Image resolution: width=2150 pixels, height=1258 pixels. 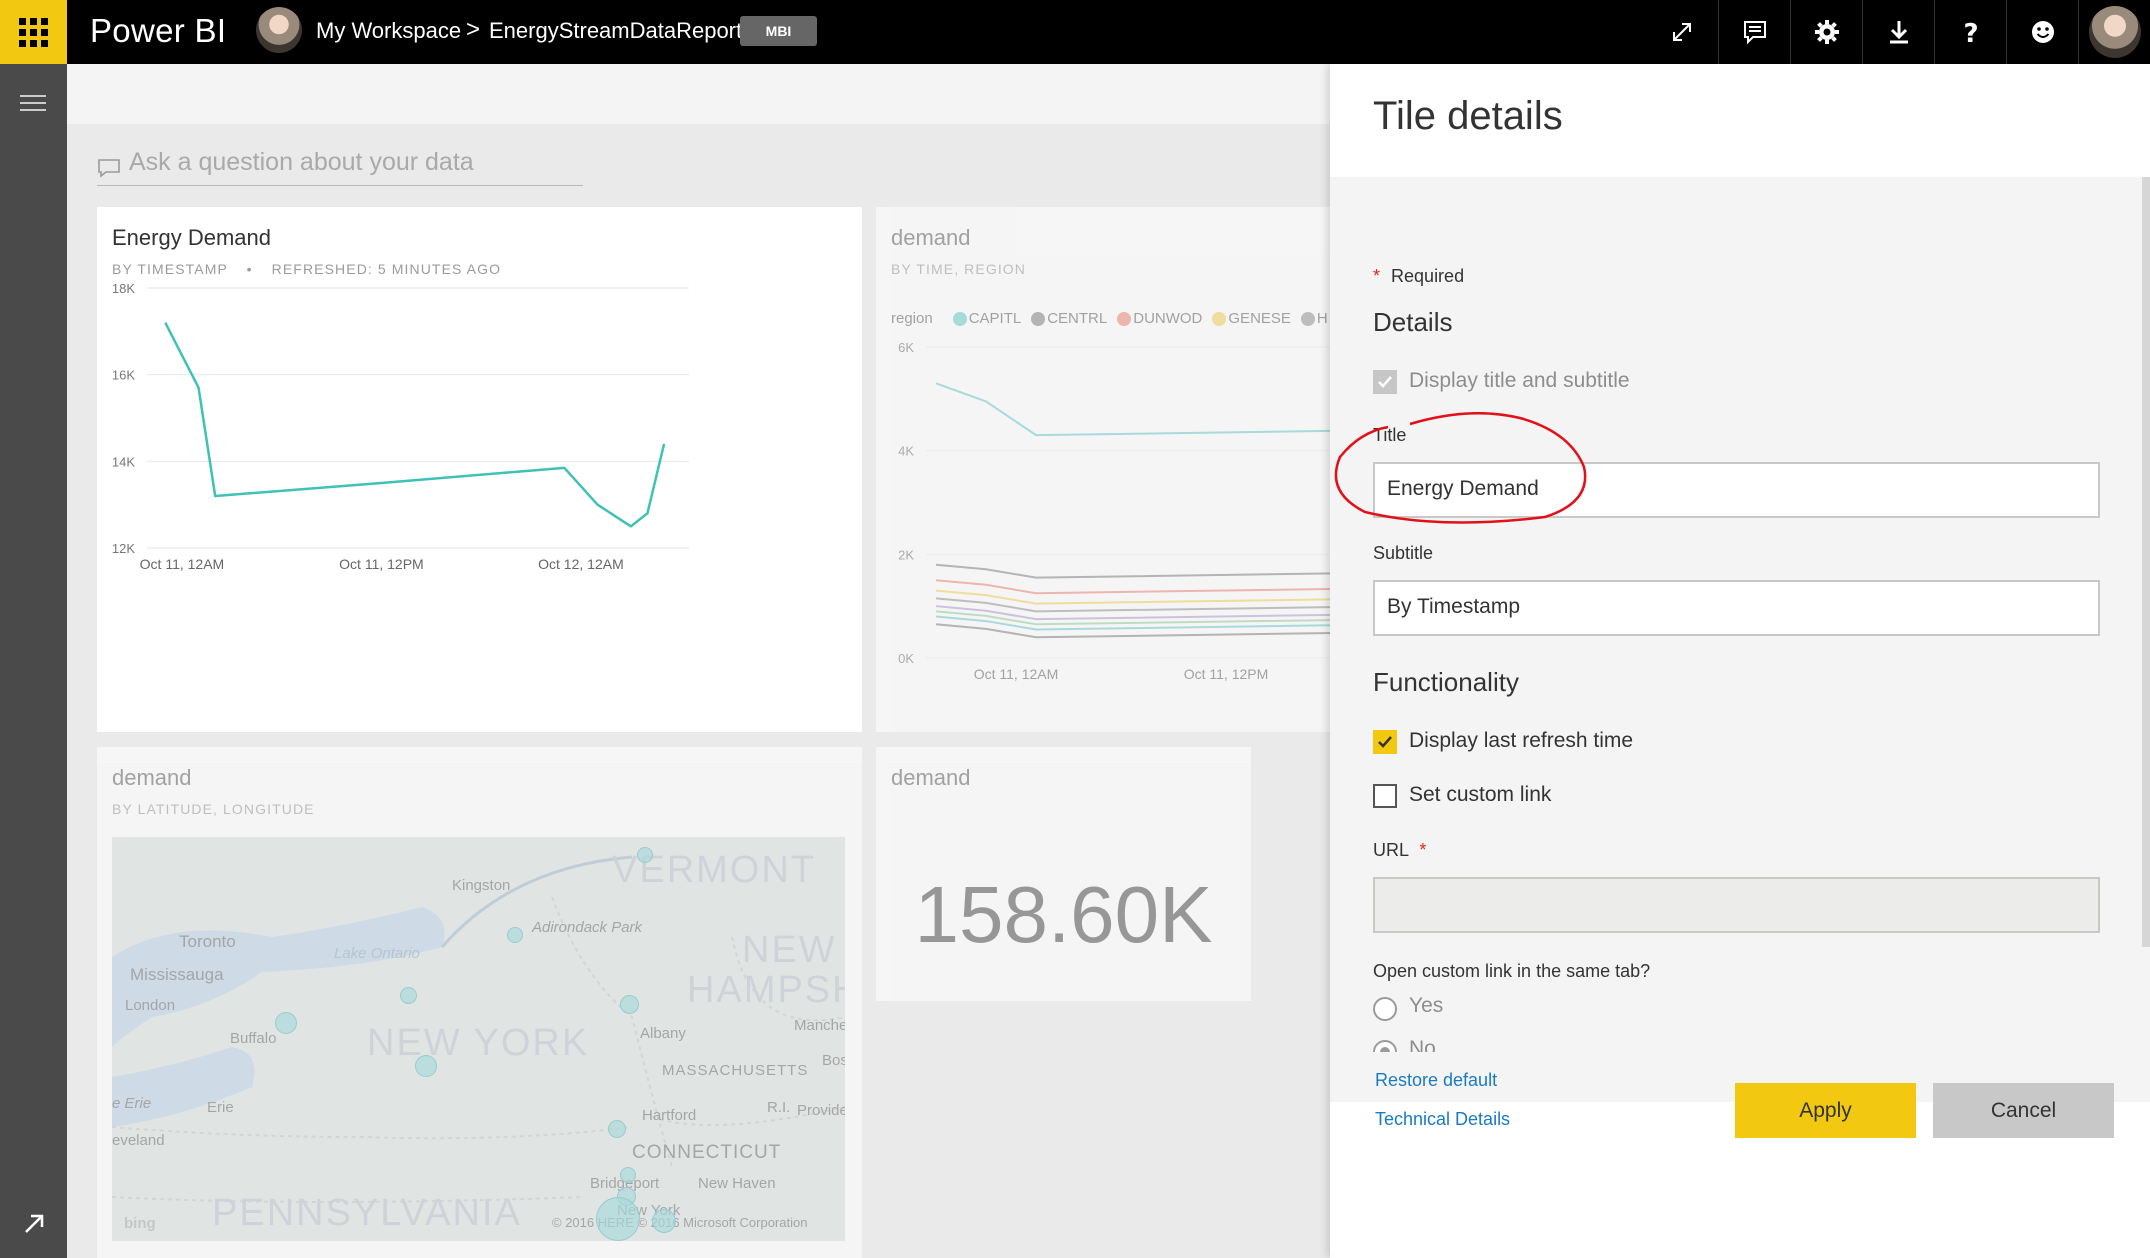 I want to click on top-toolbar: ?, so click(x=1898, y=32).